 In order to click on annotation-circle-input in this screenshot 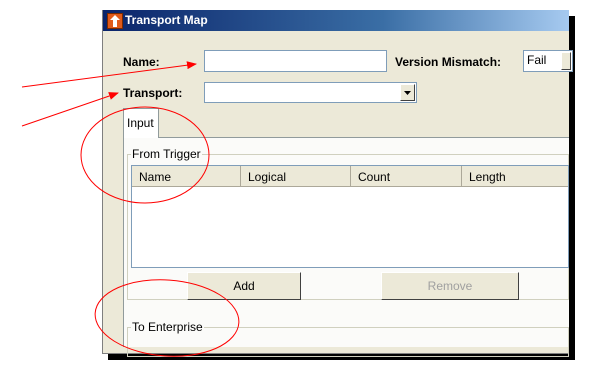, I will do `click(145, 155)`.